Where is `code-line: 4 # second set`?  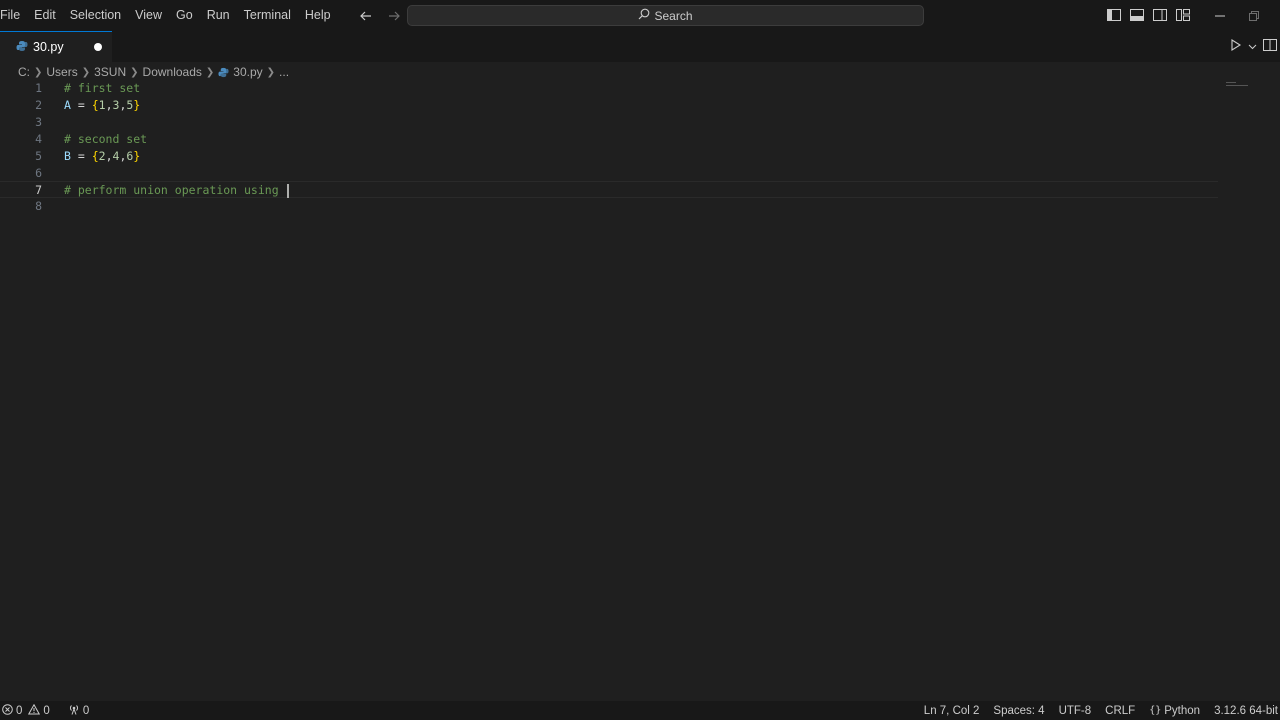
code-line: 4 # second set is located at coordinates (609, 139).